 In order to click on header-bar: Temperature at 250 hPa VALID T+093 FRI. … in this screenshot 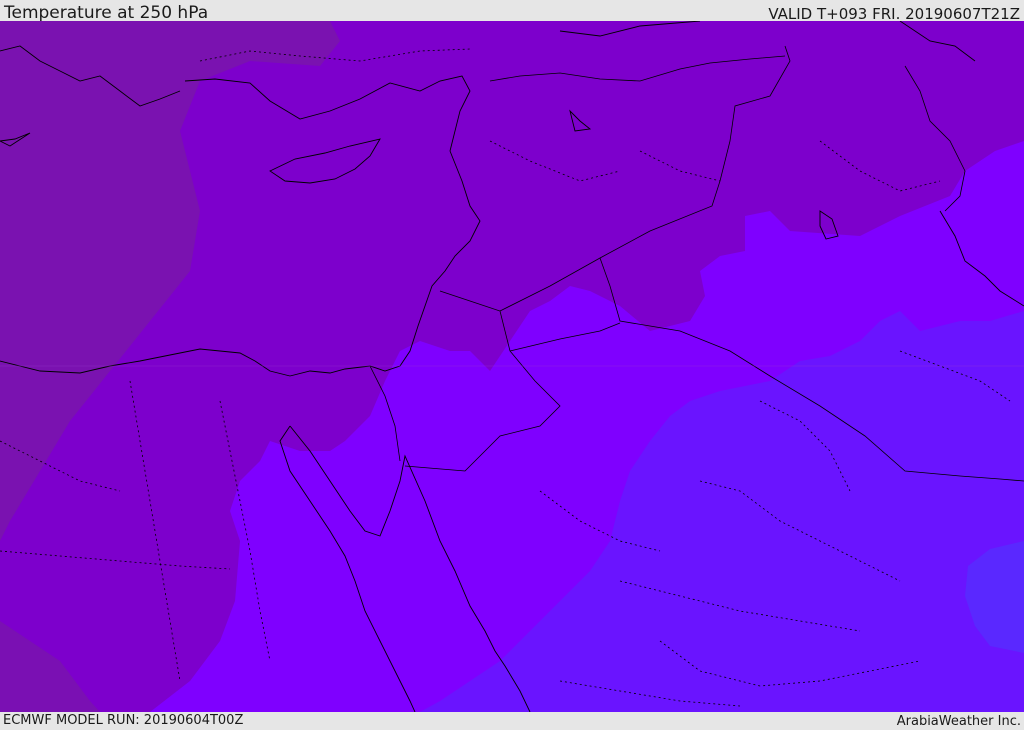, I will do `click(512, 11)`.